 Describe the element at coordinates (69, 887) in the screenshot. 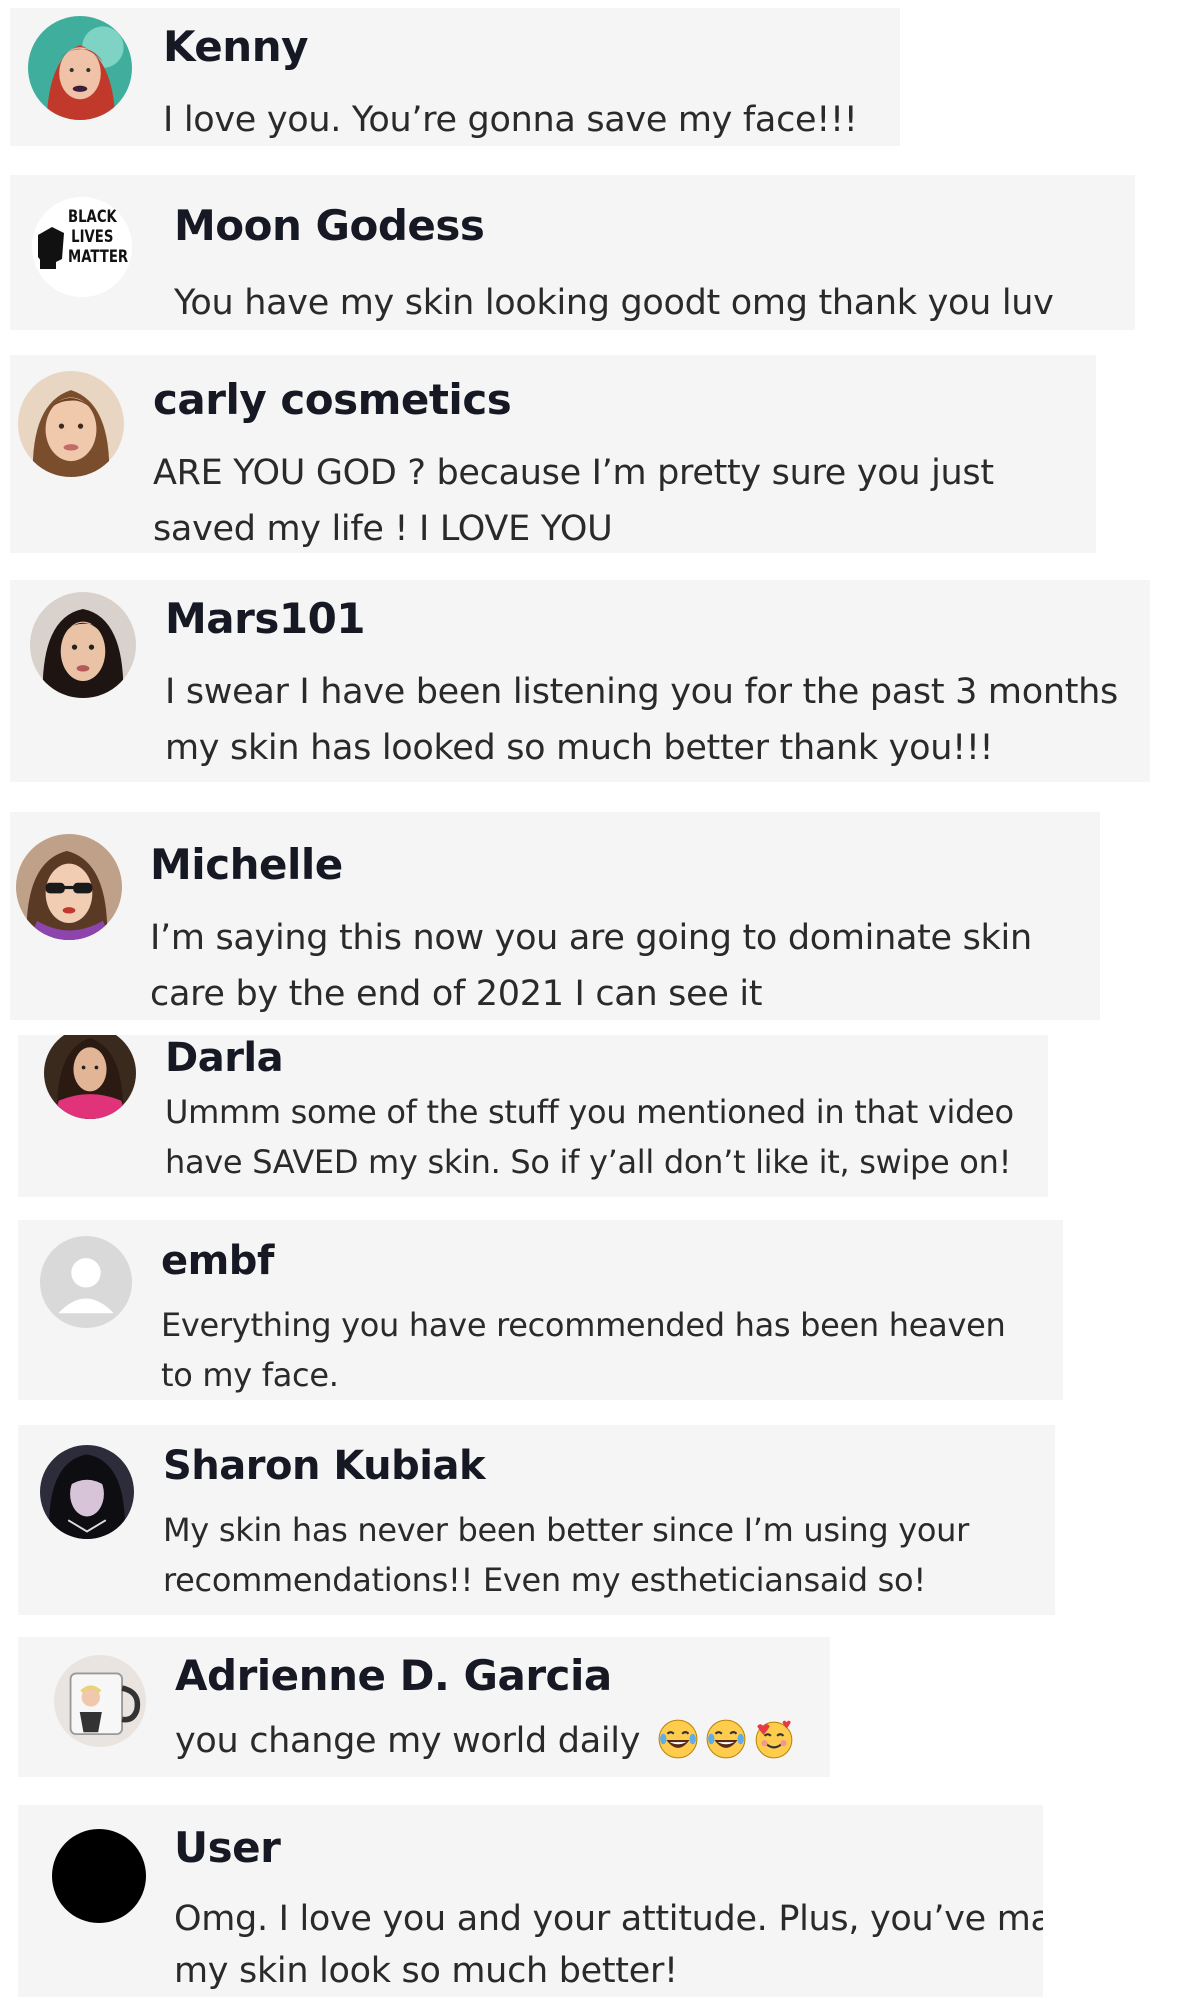

I see `woman-sunglasses-avatar` at that location.